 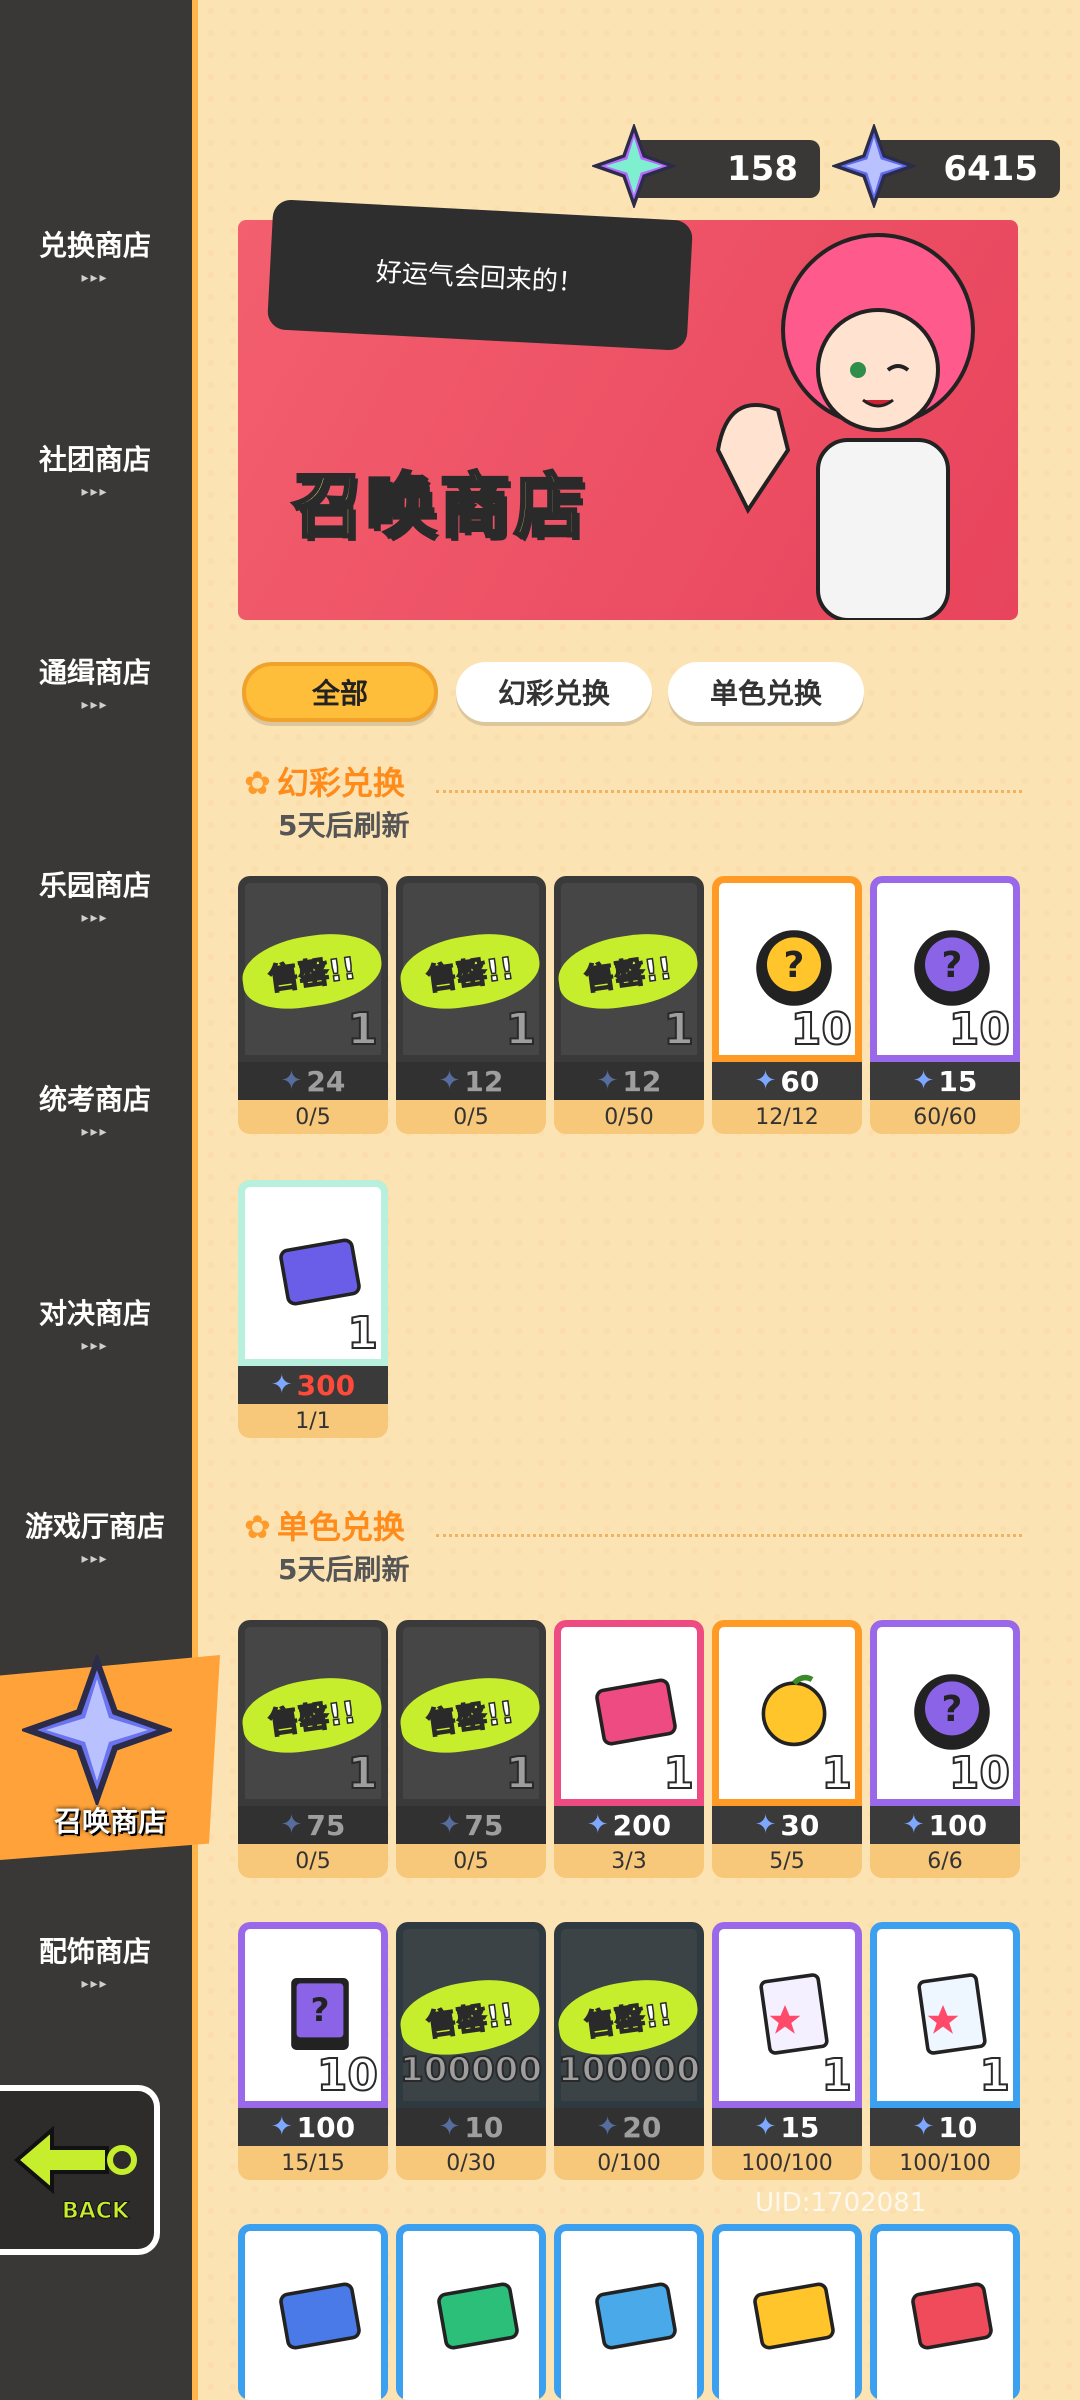 What do you see at coordinates (800, 1081) in the screenshot?
I see `price-value: 60` at bounding box center [800, 1081].